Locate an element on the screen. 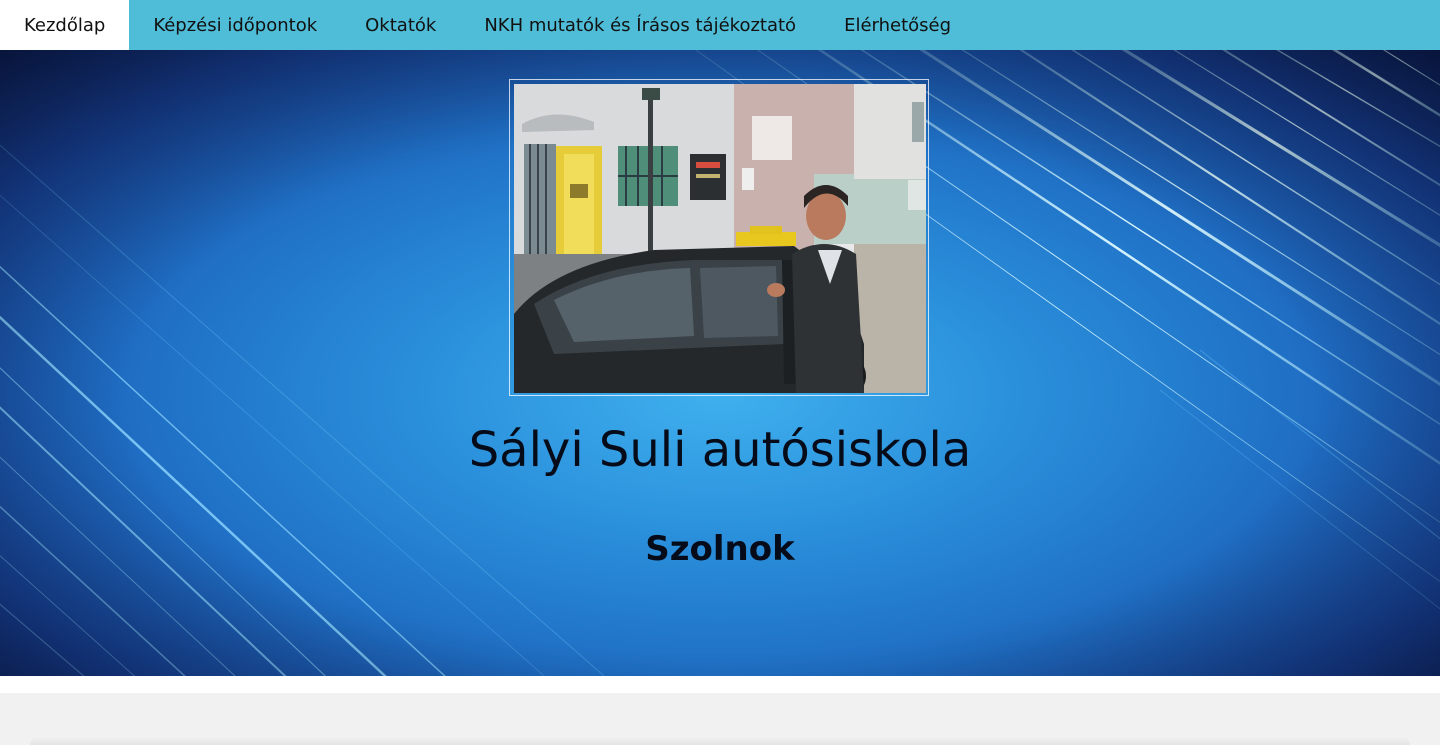 The image size is (1440, 745). content-card-shadow is located at coordinates (720, 741).